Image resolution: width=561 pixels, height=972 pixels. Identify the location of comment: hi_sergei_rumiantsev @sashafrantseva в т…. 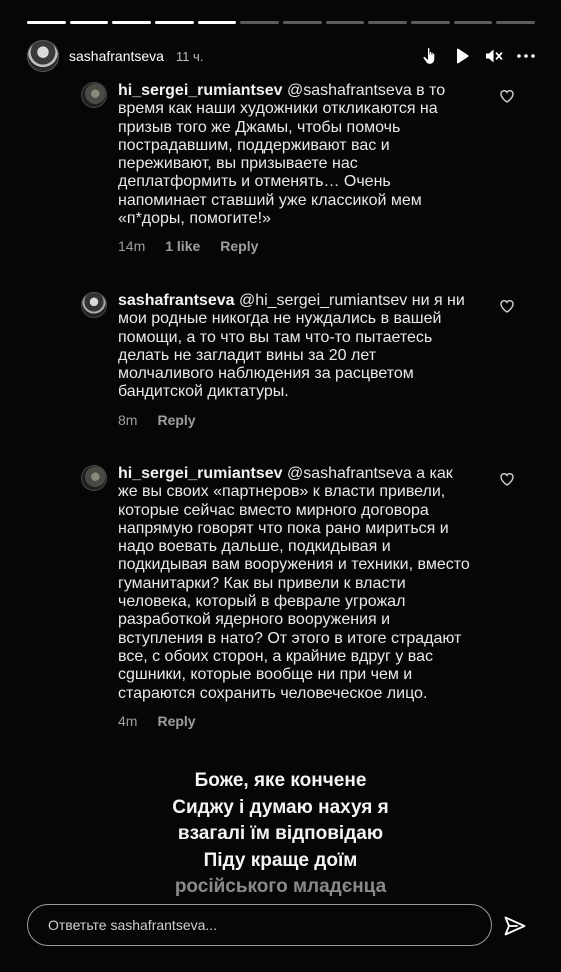
(301, 168).